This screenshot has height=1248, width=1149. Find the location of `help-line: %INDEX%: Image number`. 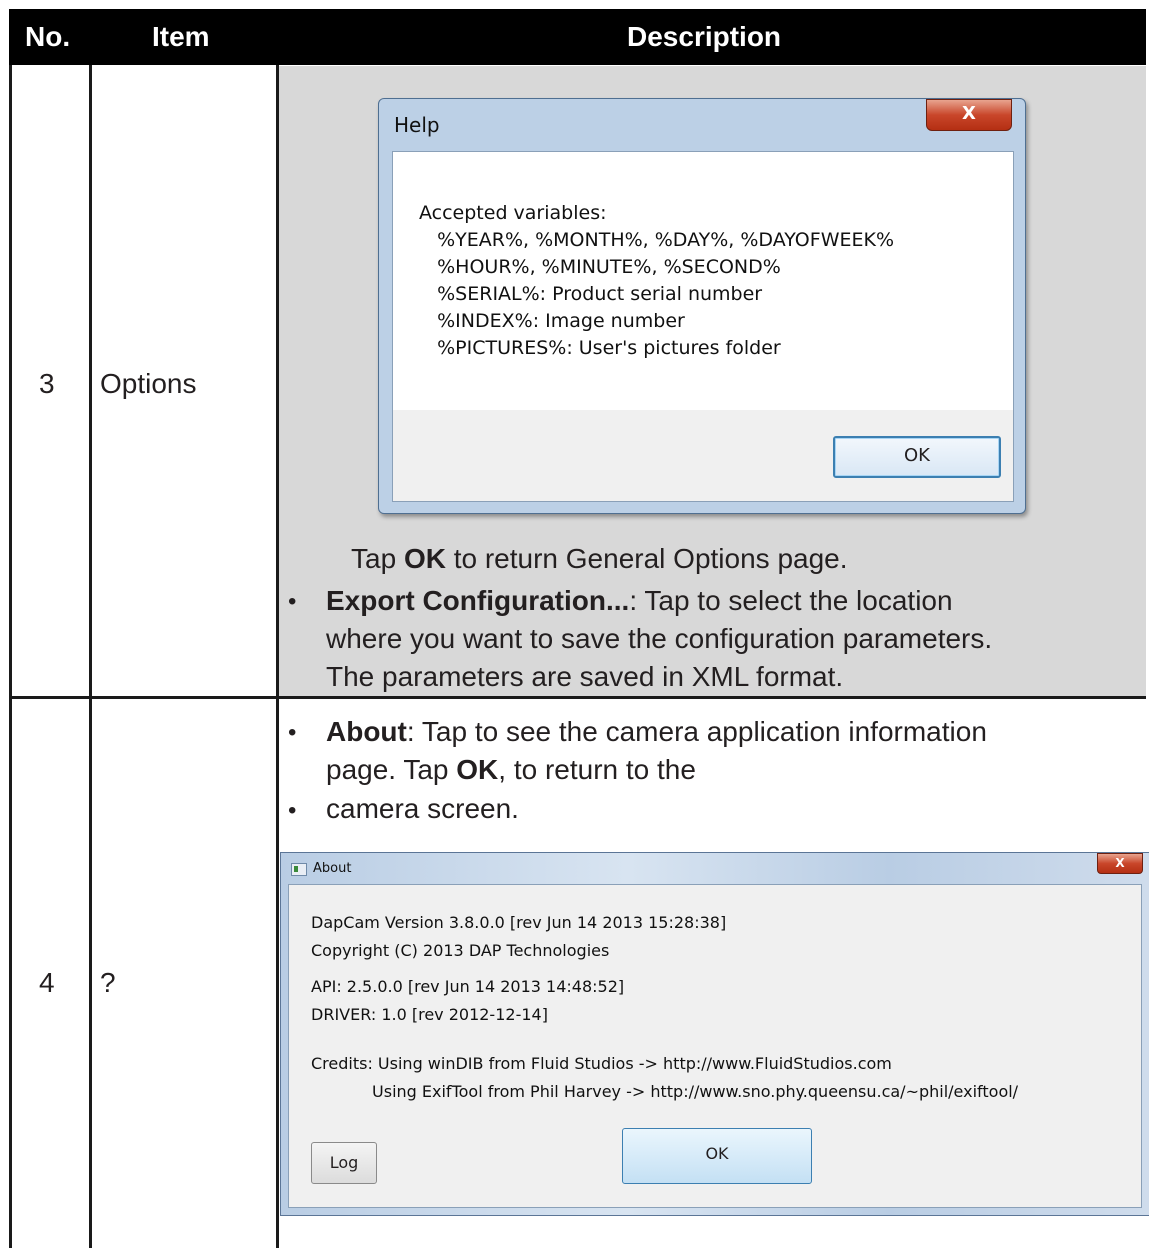

help-line: %INDEX%: Image number is located at coordinates (552, 321).